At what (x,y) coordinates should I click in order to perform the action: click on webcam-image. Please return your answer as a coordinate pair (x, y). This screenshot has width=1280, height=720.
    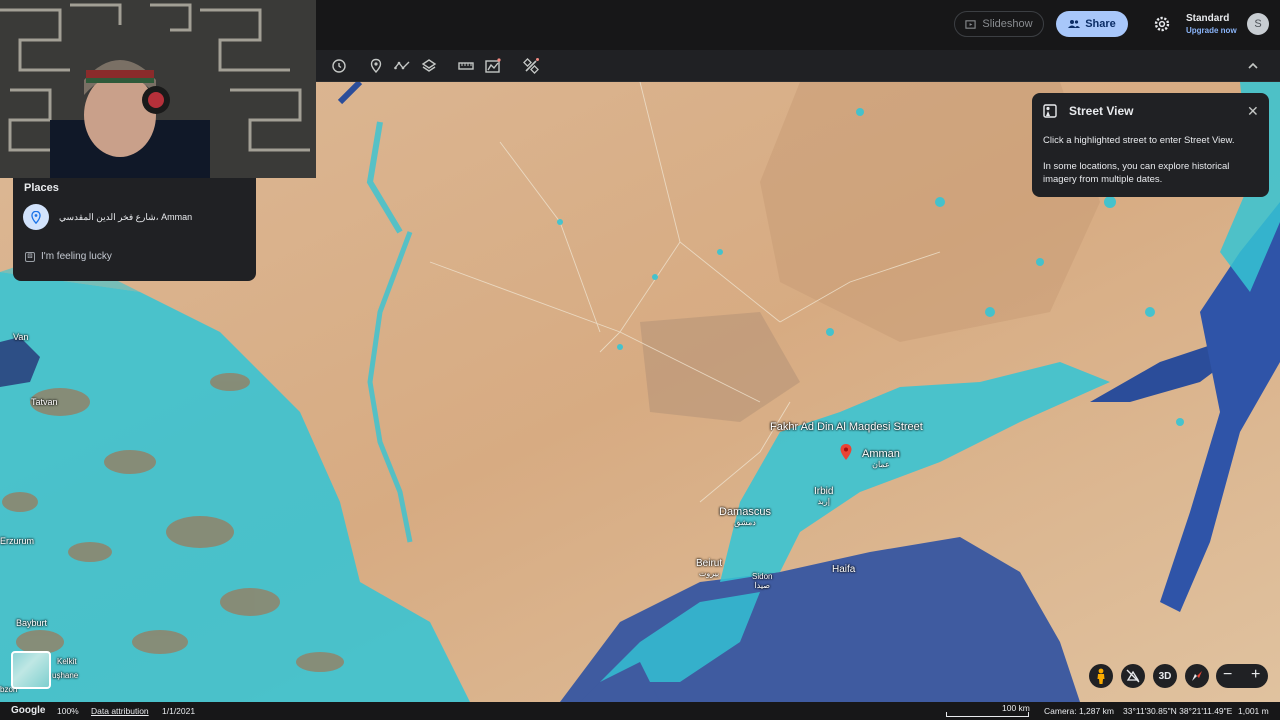
    Looking at the image, I should click on (158, 89).